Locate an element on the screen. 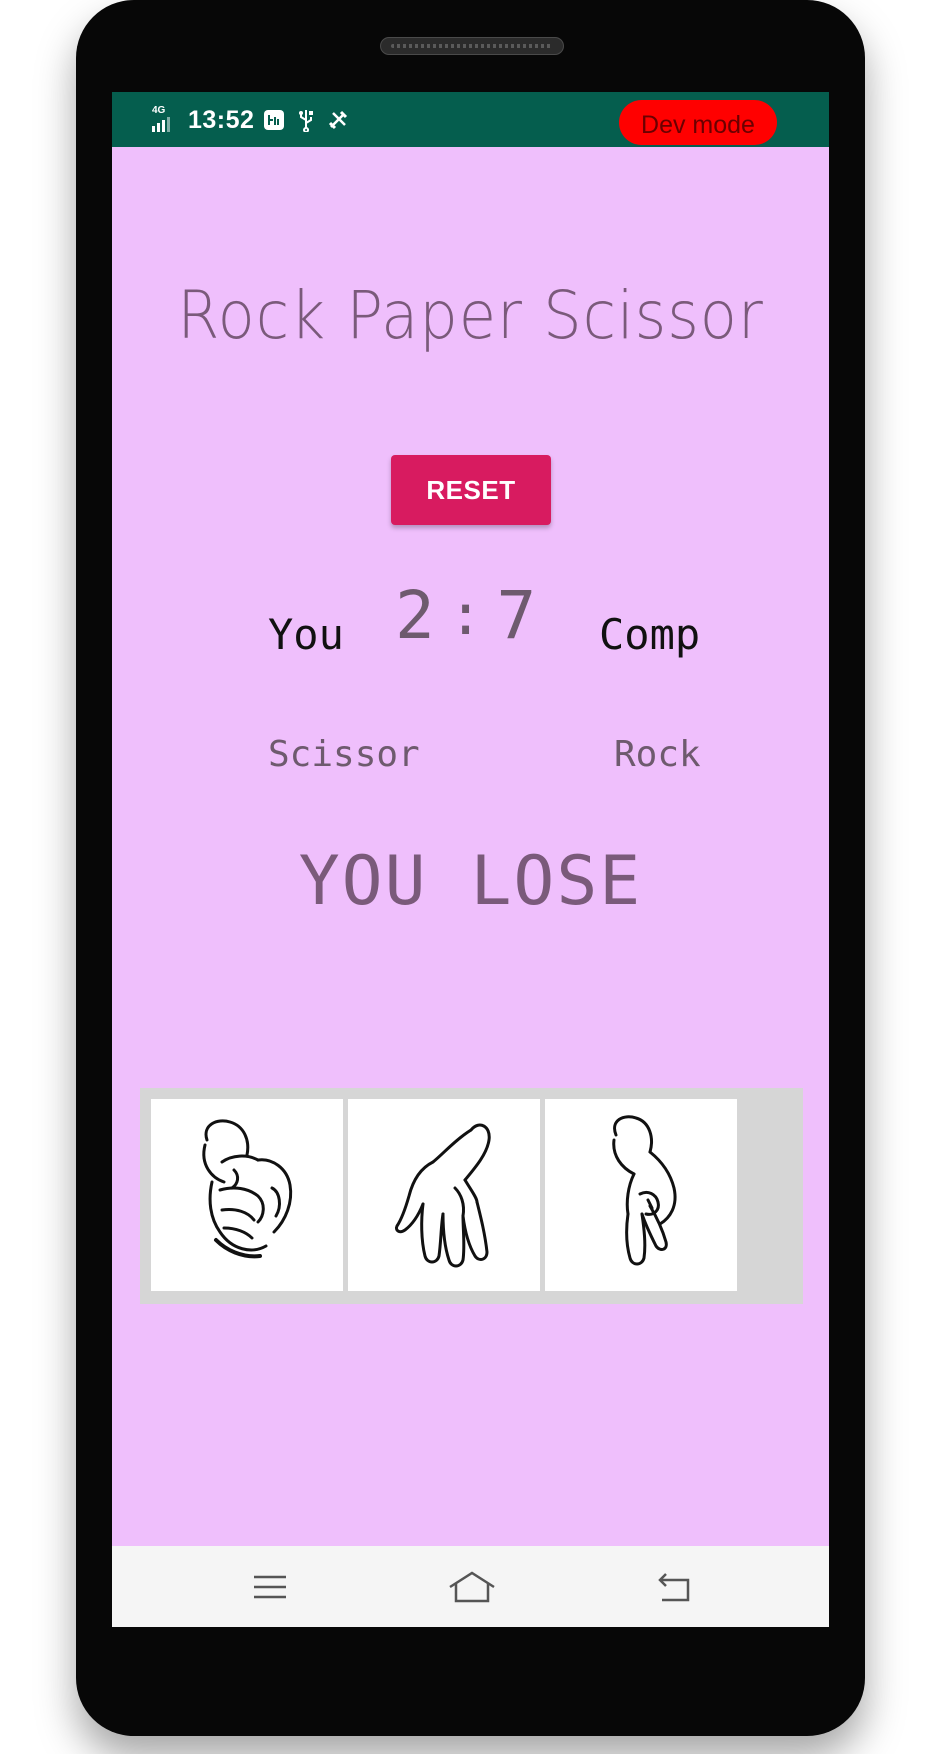 The image size is (945, 1754). score-row: You 2 : 7 Comp is located at coordinates (470, 632).